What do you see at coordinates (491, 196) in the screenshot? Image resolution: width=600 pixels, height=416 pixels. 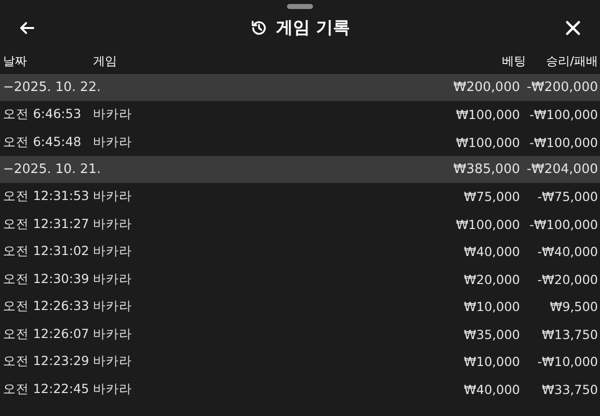 I see `table-cell-text: ₩75,000` at bounding box center [491, 196].